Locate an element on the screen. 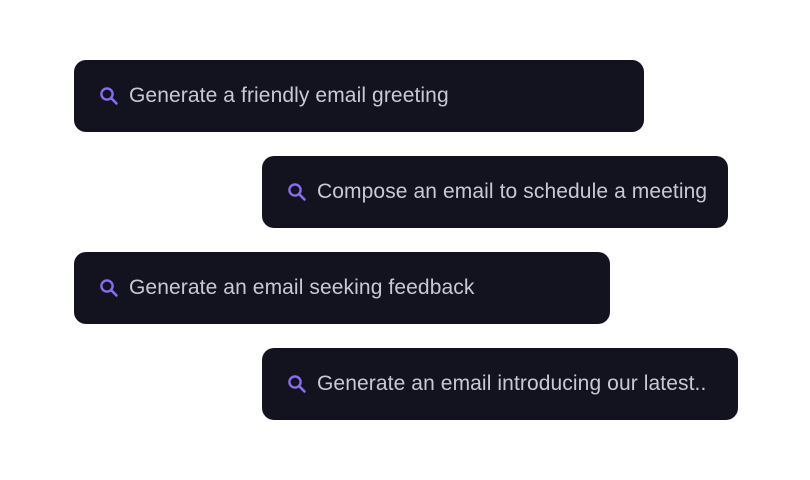 This screenshot has width=810, height=480. prompt-suggestion-button: Generate a friendly email greeting is located at coordinates (359, 96).